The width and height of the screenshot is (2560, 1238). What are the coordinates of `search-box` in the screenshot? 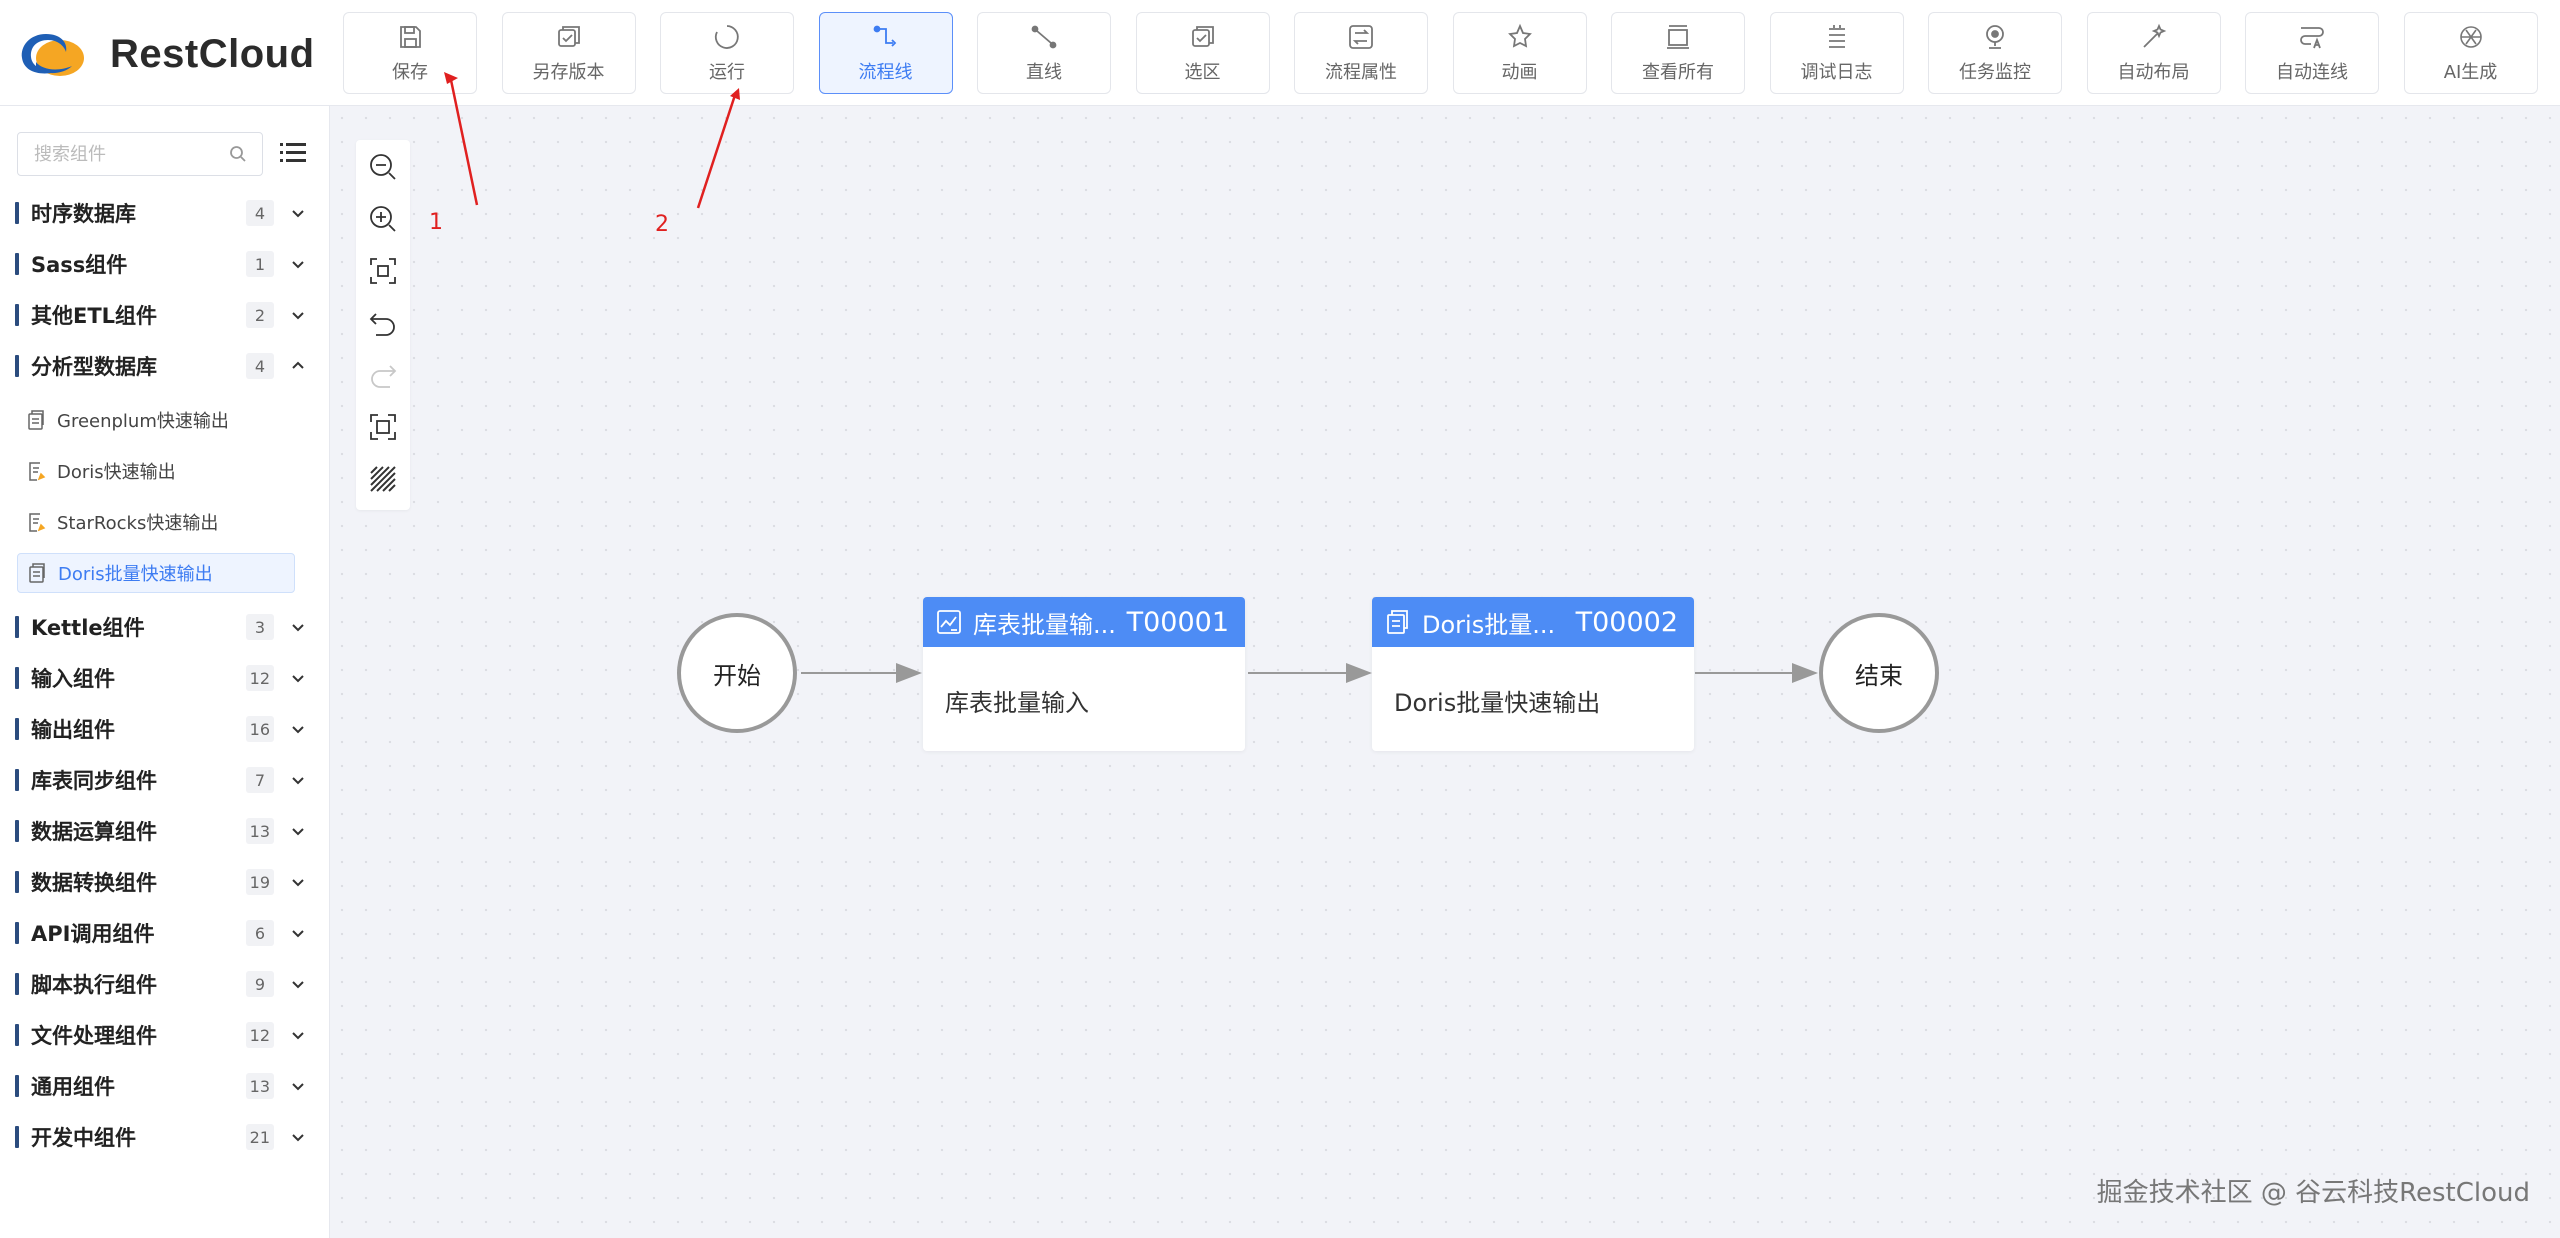 It's located at (140, 154).